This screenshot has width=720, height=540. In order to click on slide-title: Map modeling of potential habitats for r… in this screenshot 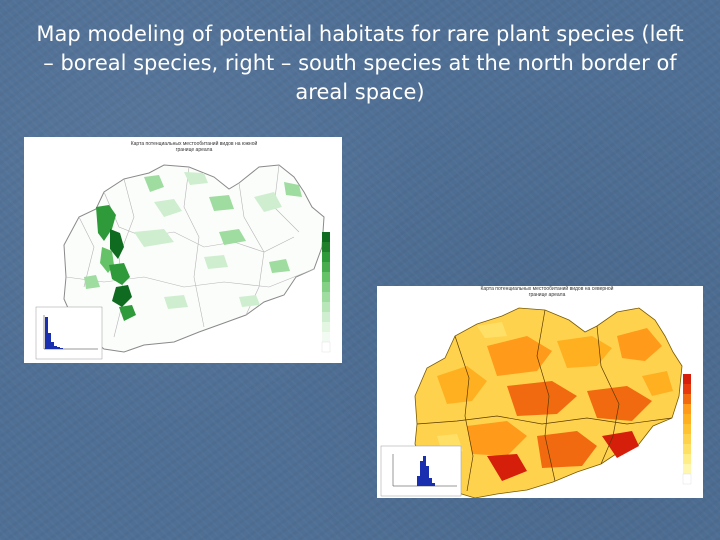, I will do `click(360, 63)`.